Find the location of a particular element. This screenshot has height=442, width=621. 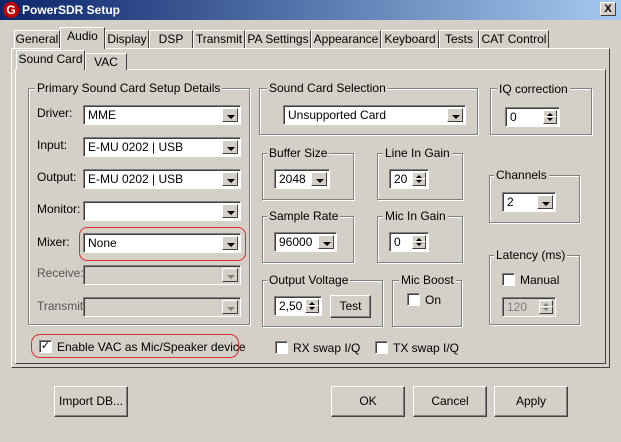

tx-swap-checkbox is located at coordinates (381, 347).